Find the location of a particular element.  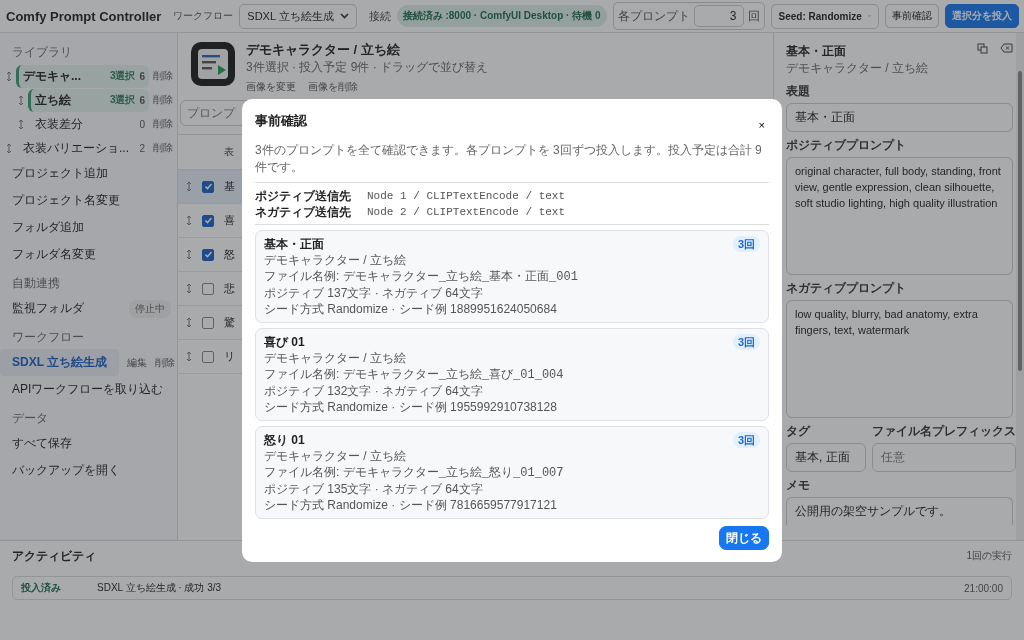

tag-input: 基本, 正面 is located at coordinates (826, 457).